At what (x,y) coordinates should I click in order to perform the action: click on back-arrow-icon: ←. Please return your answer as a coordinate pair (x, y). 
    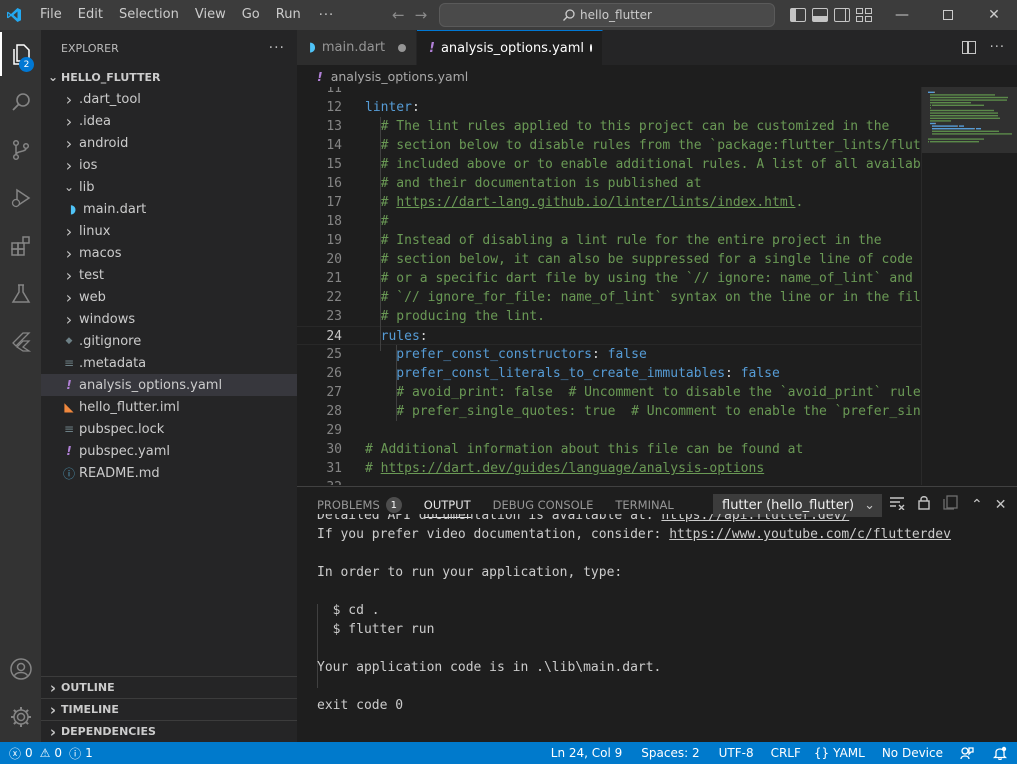
    Looking at the image, I should click on (398, 15).